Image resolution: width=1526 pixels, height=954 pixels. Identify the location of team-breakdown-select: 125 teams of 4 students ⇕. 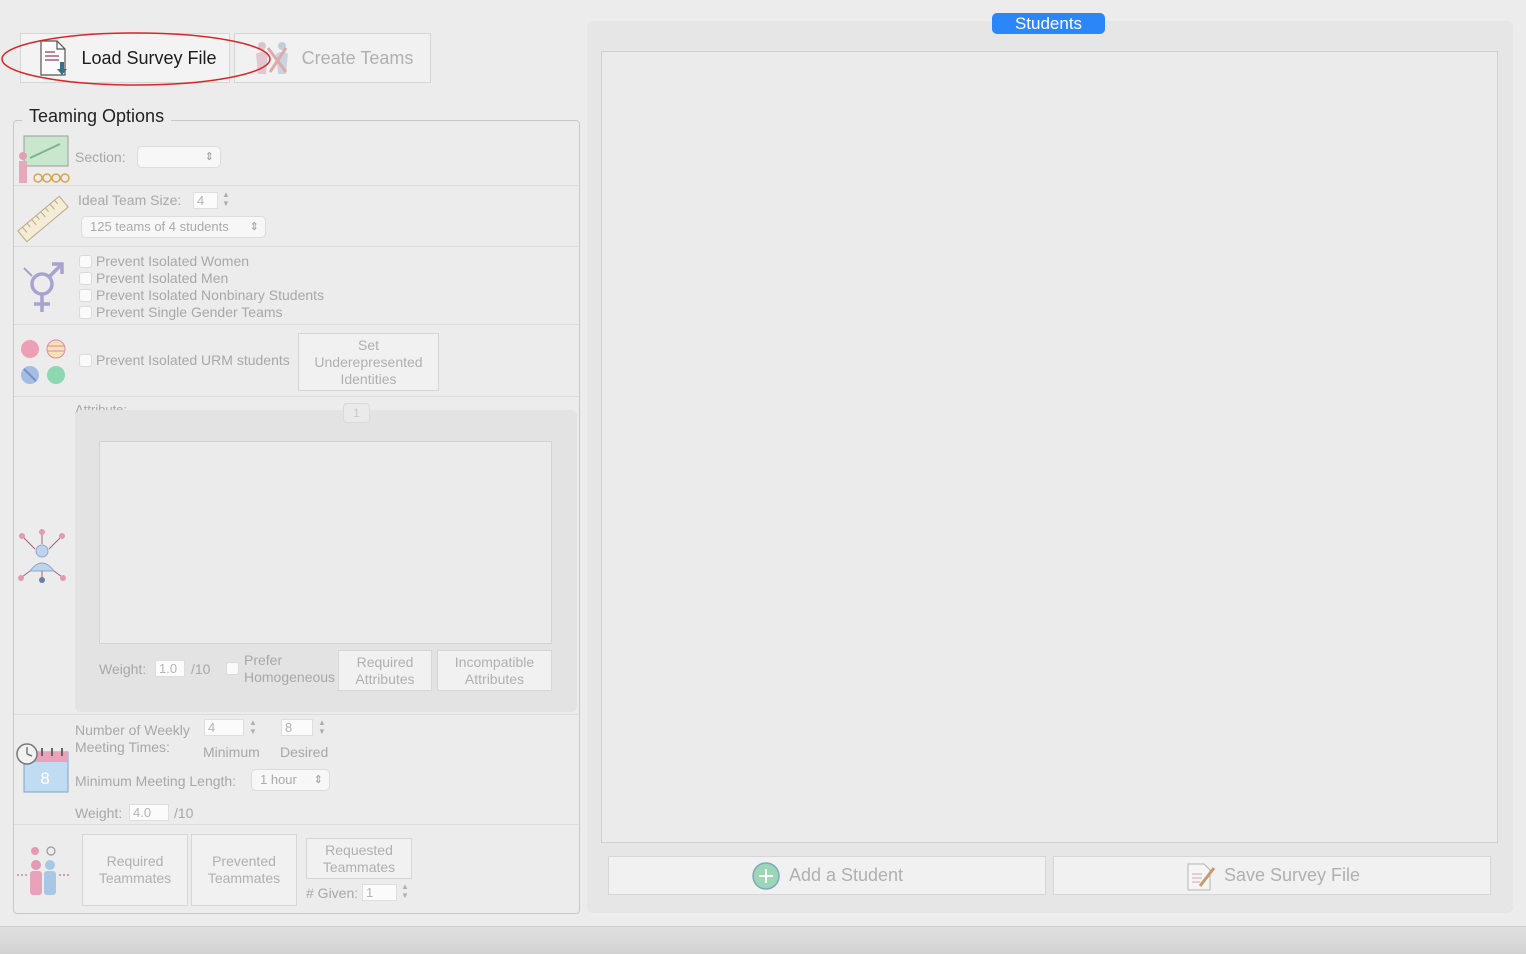
(173, 227).